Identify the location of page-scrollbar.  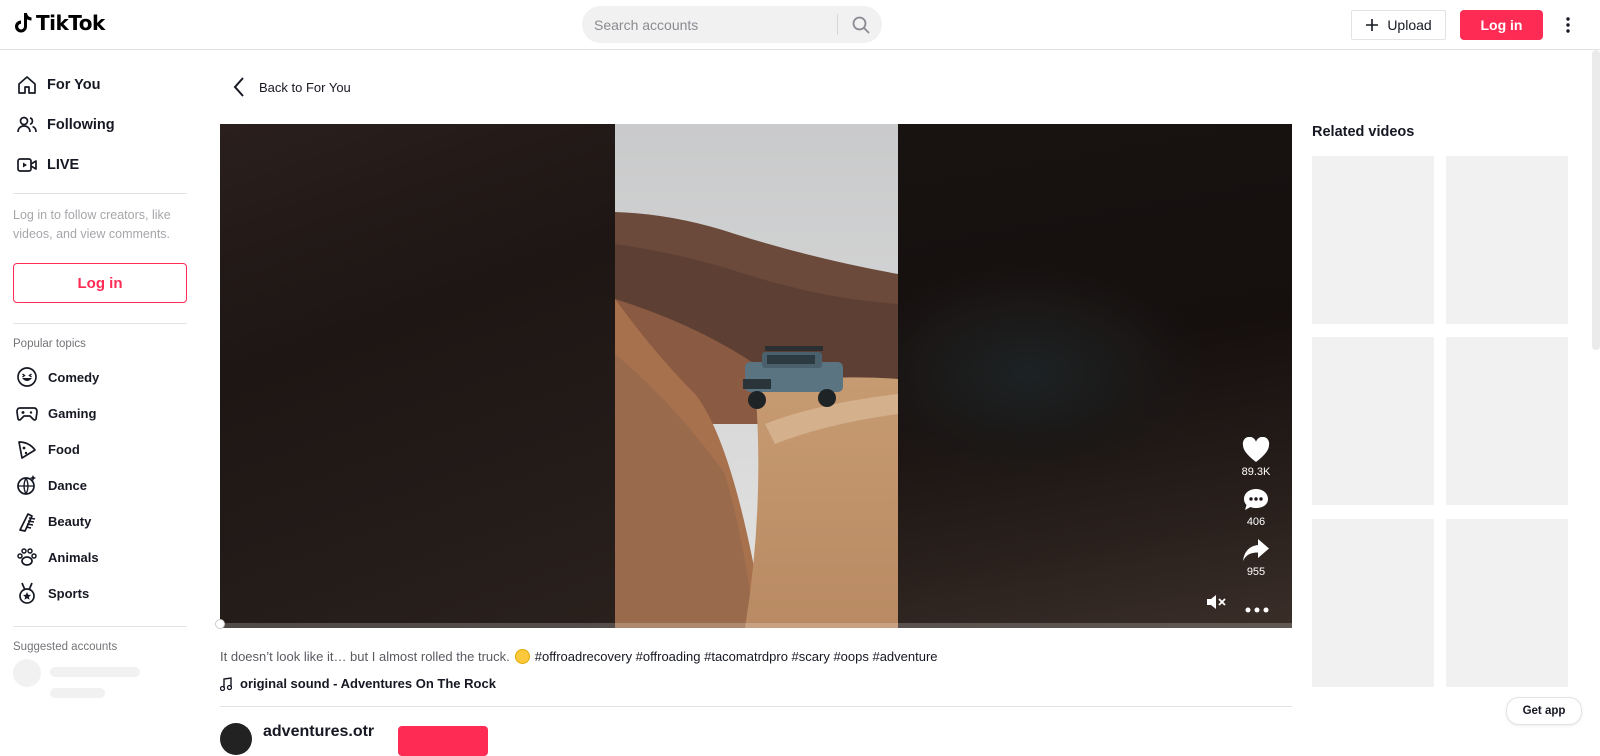
(1596, 200).